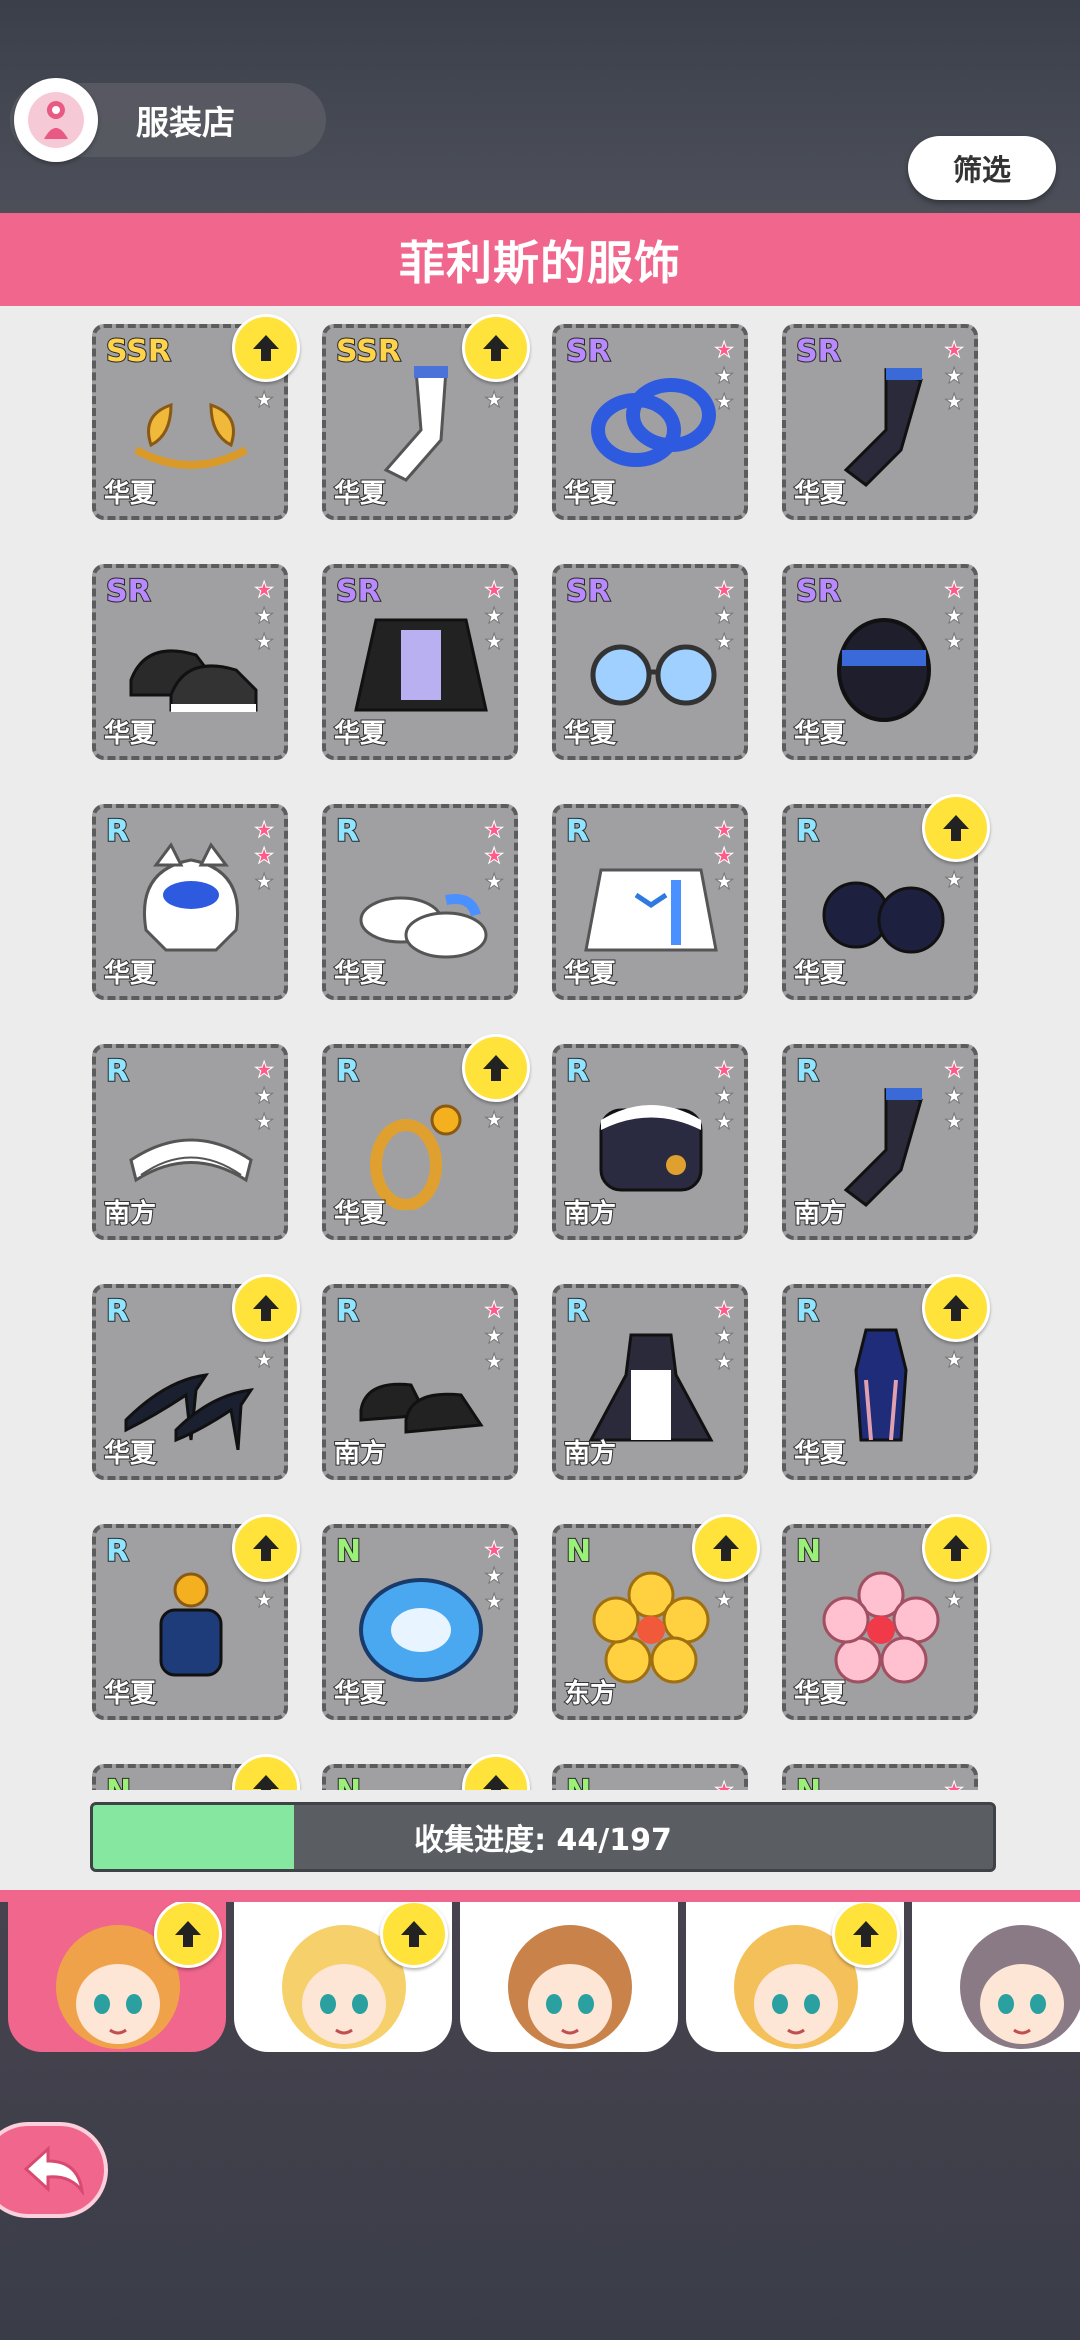 The width and height of the screenshot is (1080, 2340). Describe the element at coordinates (264, 1601) in the screenshot. I see `star-rating: ★` at that location.